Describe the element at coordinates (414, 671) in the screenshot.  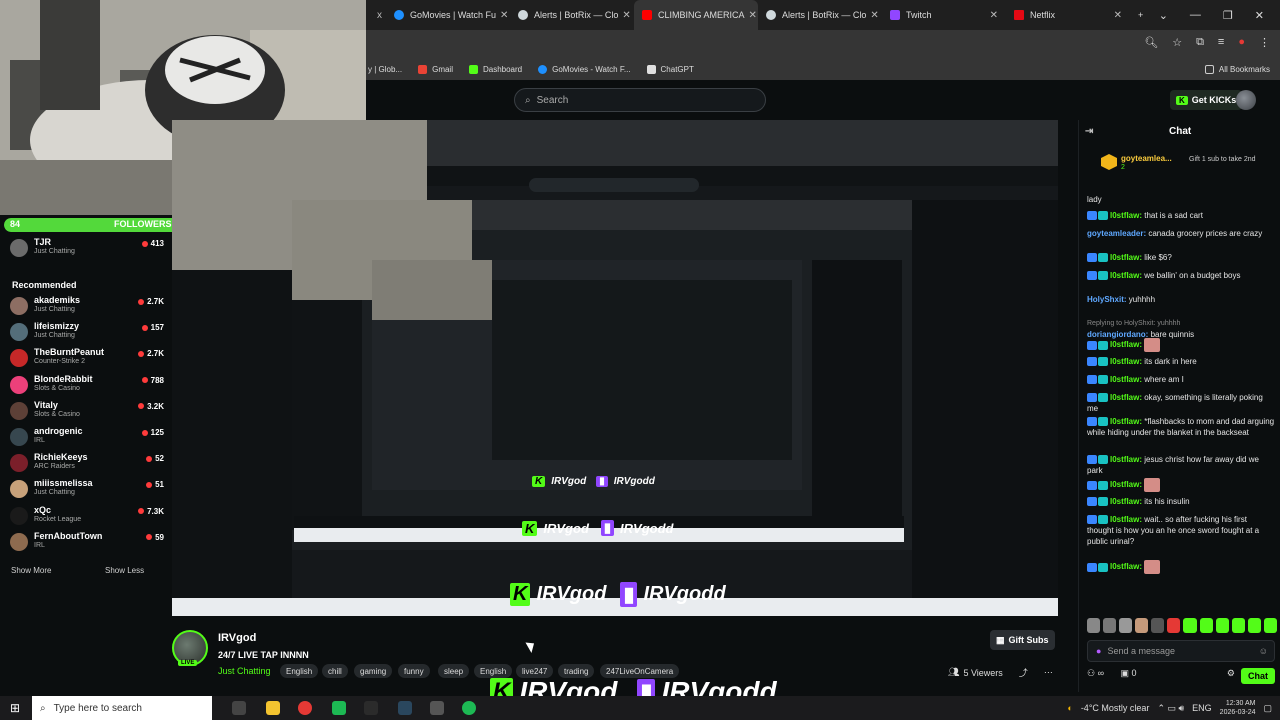
I see `stream-tag: funny` at that location.